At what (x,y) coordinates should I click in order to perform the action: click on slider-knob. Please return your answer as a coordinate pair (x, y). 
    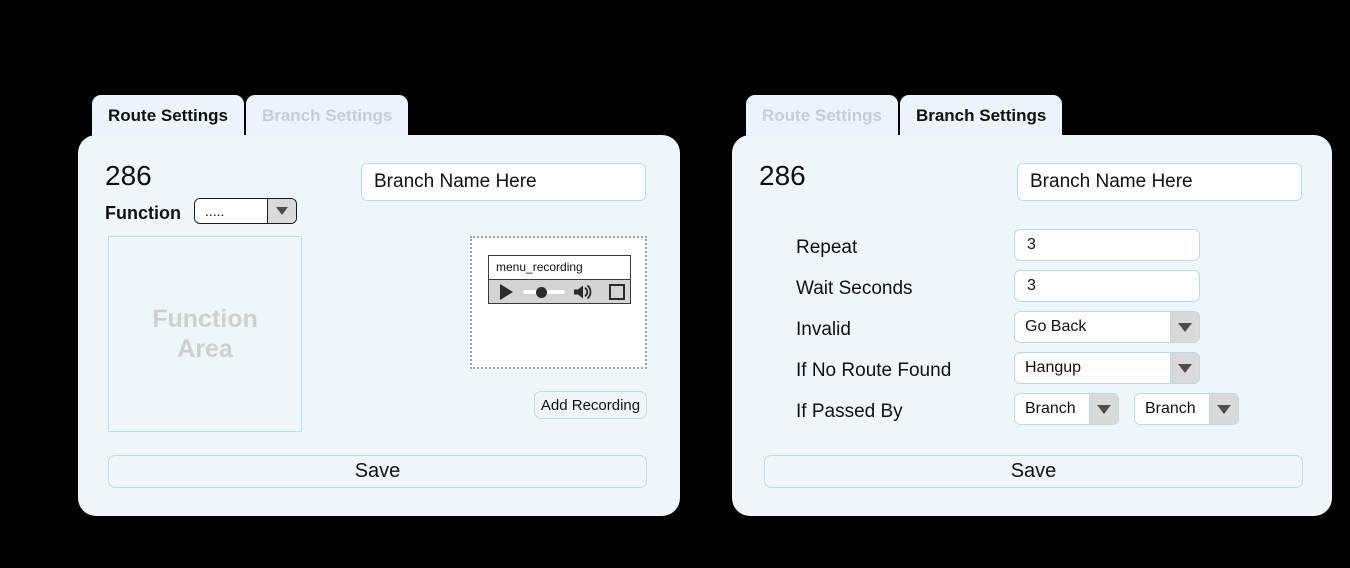
    Looking at the image, I should click on (541, 292).